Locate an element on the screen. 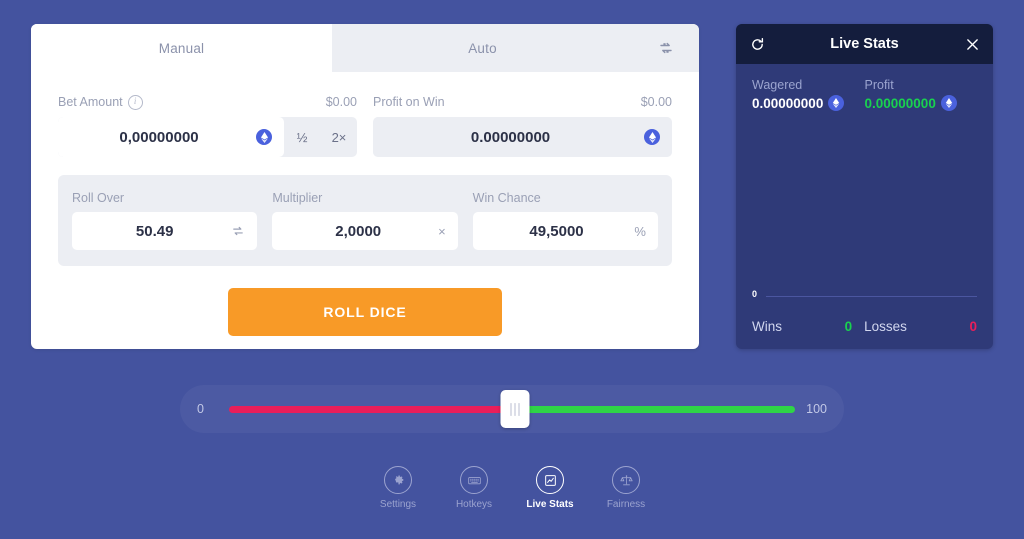  multiplier-value: 2,0000 is located at coordinates (358, 231).